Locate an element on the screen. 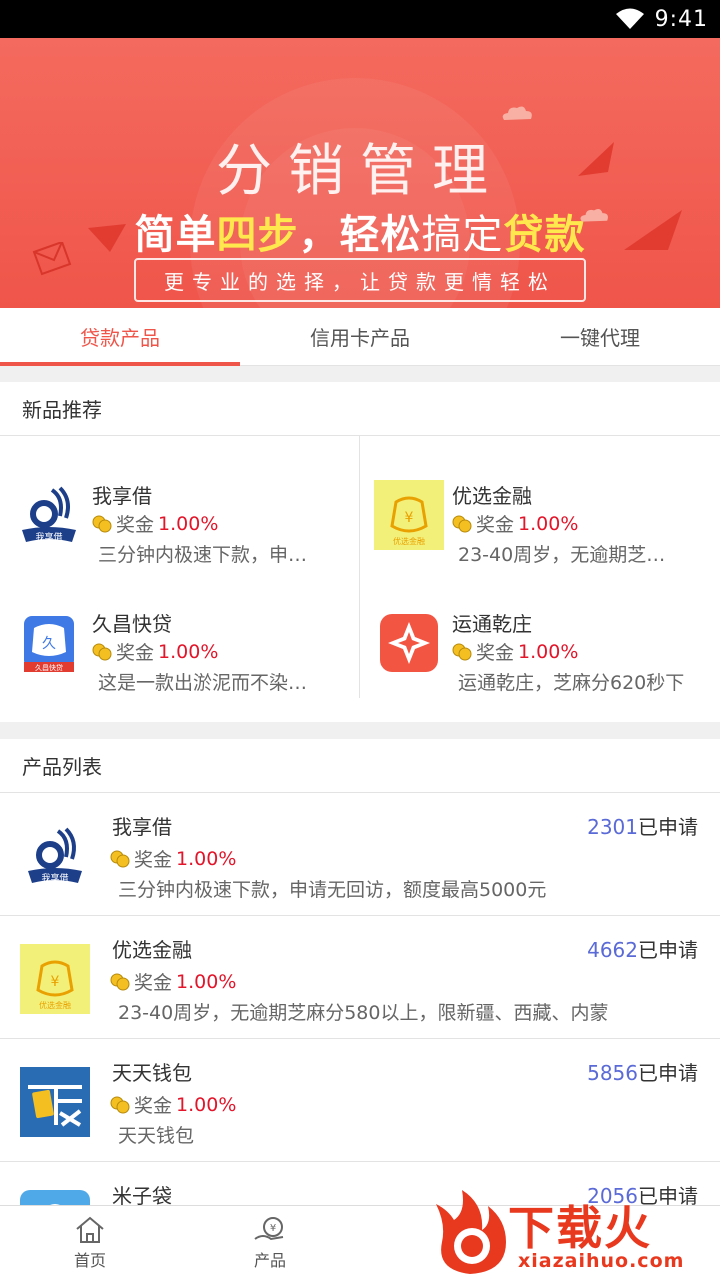  slogan-part: ， is located at coordinates (319, 235).